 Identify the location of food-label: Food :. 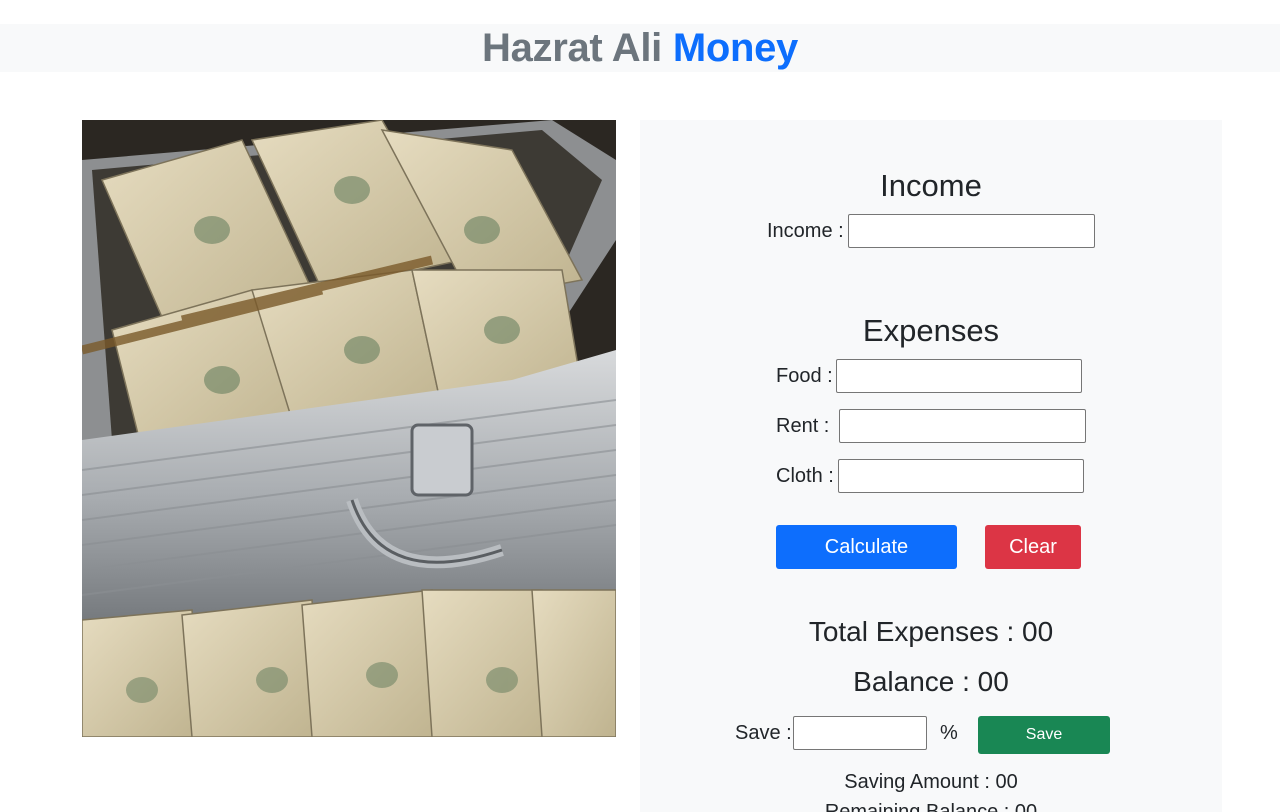
(804, 376).